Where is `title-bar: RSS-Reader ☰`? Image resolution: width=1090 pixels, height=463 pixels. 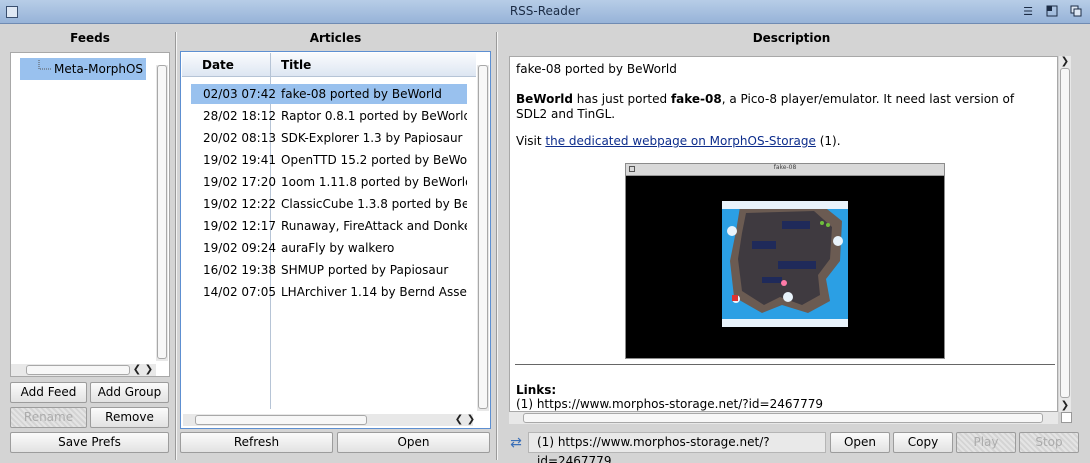
title-bar: RSS-Reader ☰ is located at coordinates (545, 12).